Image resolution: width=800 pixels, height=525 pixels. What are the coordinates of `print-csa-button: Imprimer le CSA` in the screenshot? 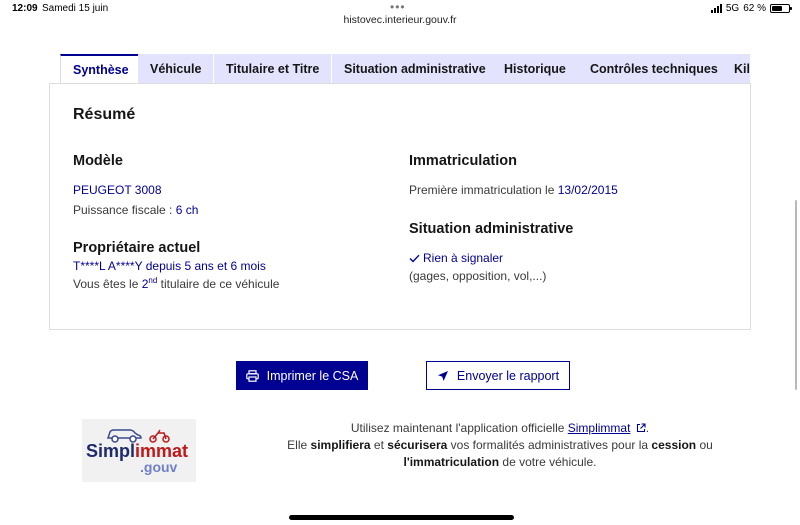 It's located at (302, 375).